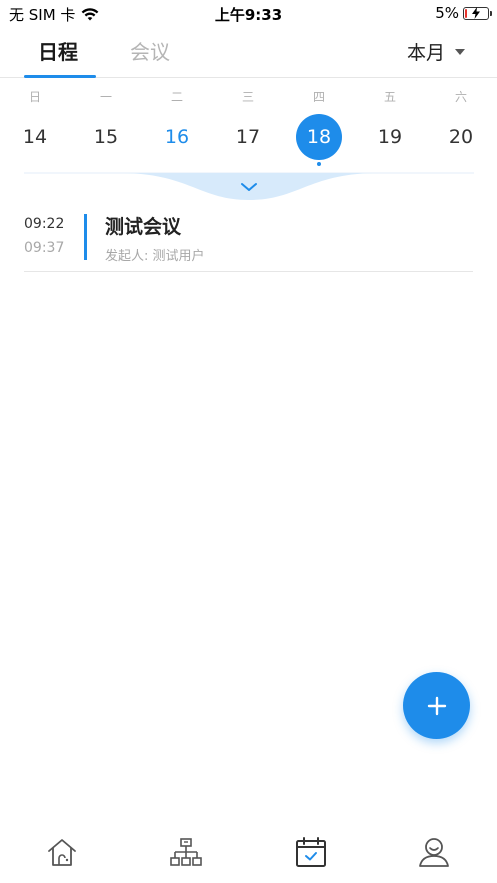  Describe the element at coordinates (176, 97) in the screenshot. I see `weekday-label: 二` at that location.